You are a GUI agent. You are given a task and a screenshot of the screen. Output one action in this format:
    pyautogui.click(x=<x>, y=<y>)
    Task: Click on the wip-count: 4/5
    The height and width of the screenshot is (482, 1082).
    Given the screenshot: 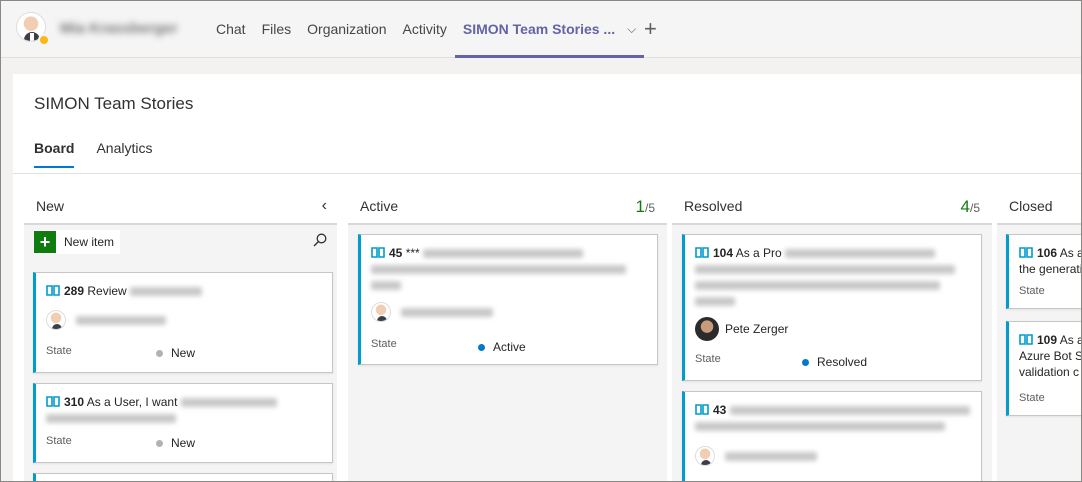 What is the action you would take?
    pyautogui.click(x=970, y=207)
    